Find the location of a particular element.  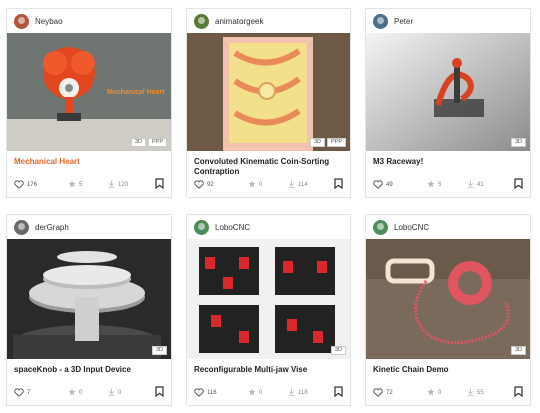

like-stat: 116 is located at coordinates (214, 393).